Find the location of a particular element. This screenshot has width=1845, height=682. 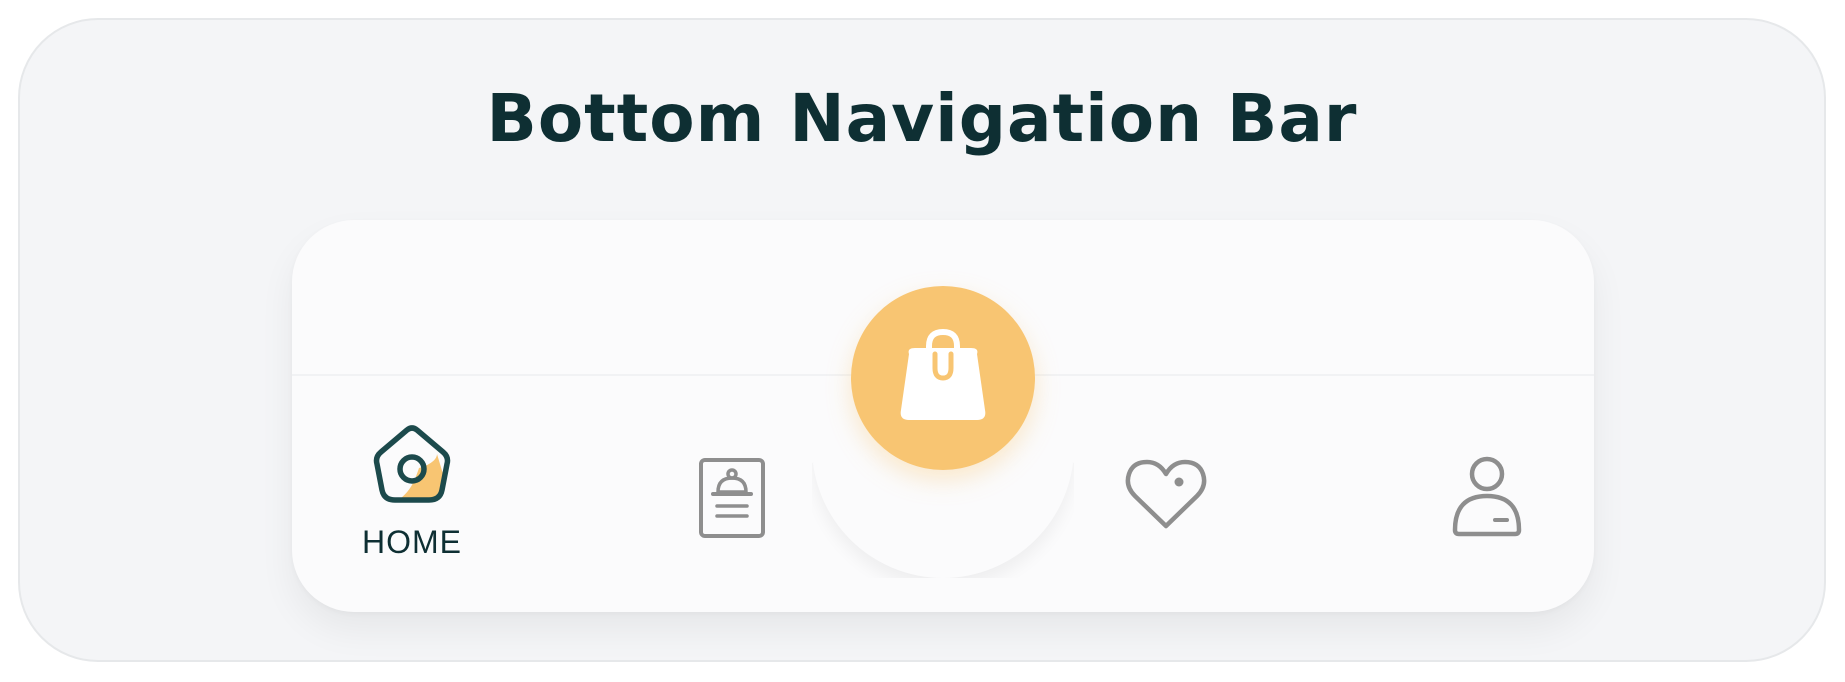

user-icon is located at coordinates (1487, 498).